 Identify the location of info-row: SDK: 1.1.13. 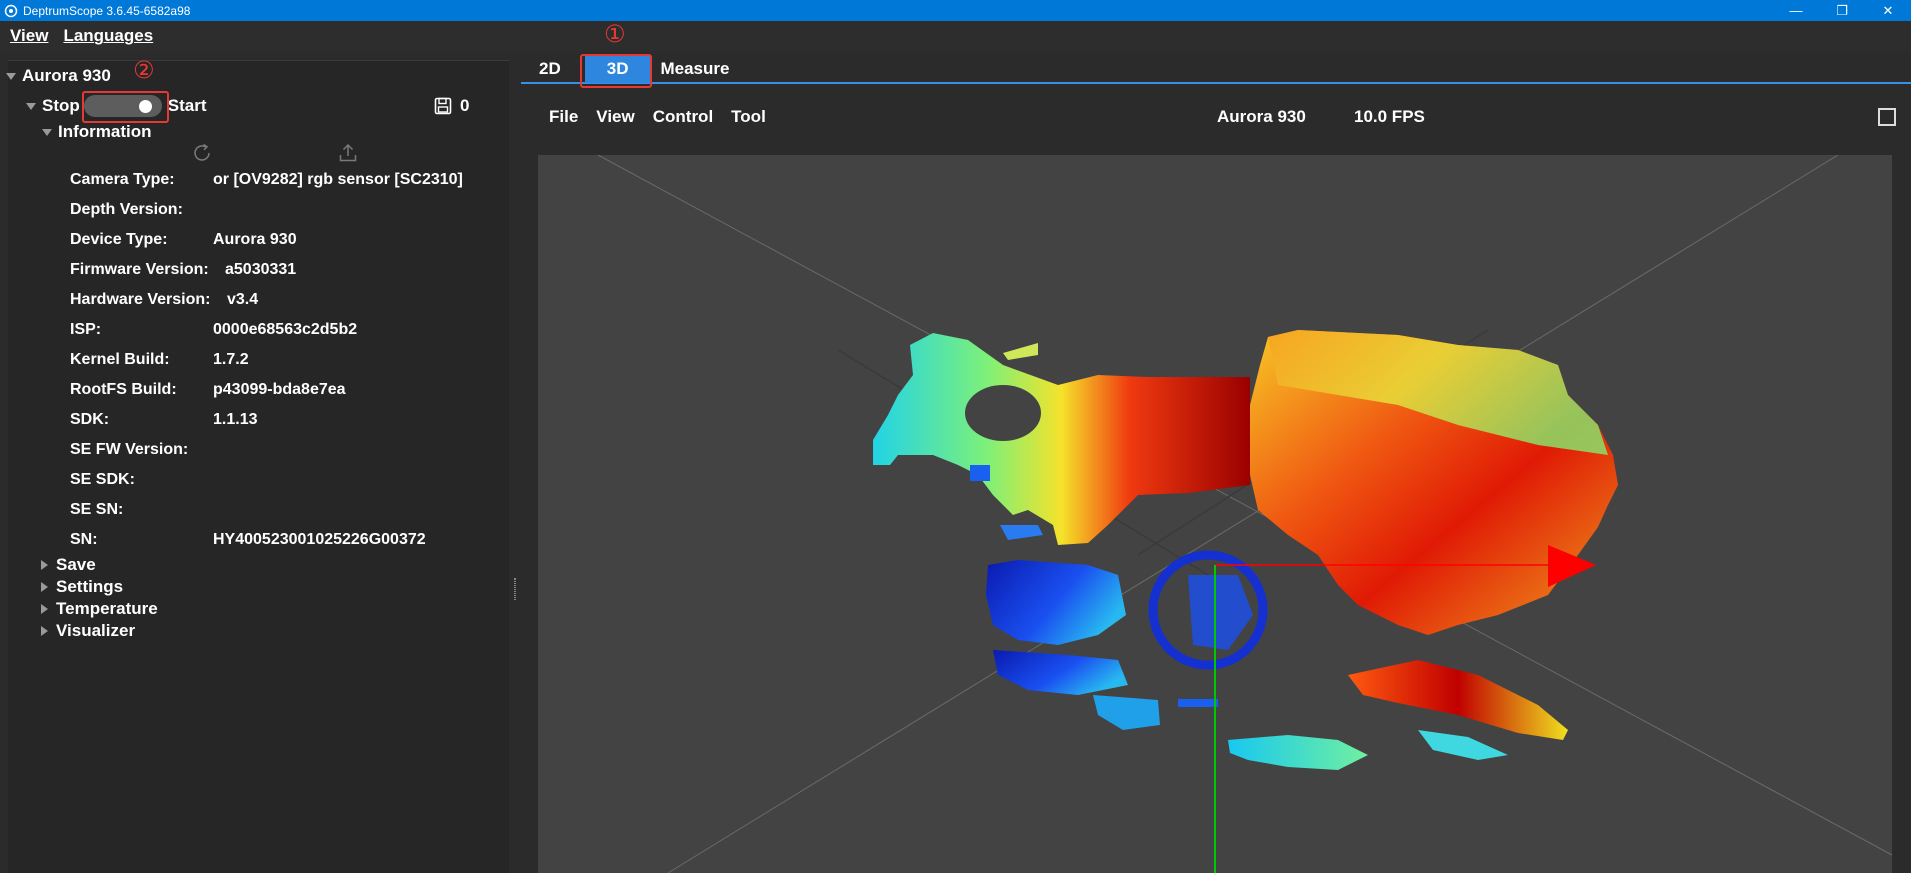
(163, 420).